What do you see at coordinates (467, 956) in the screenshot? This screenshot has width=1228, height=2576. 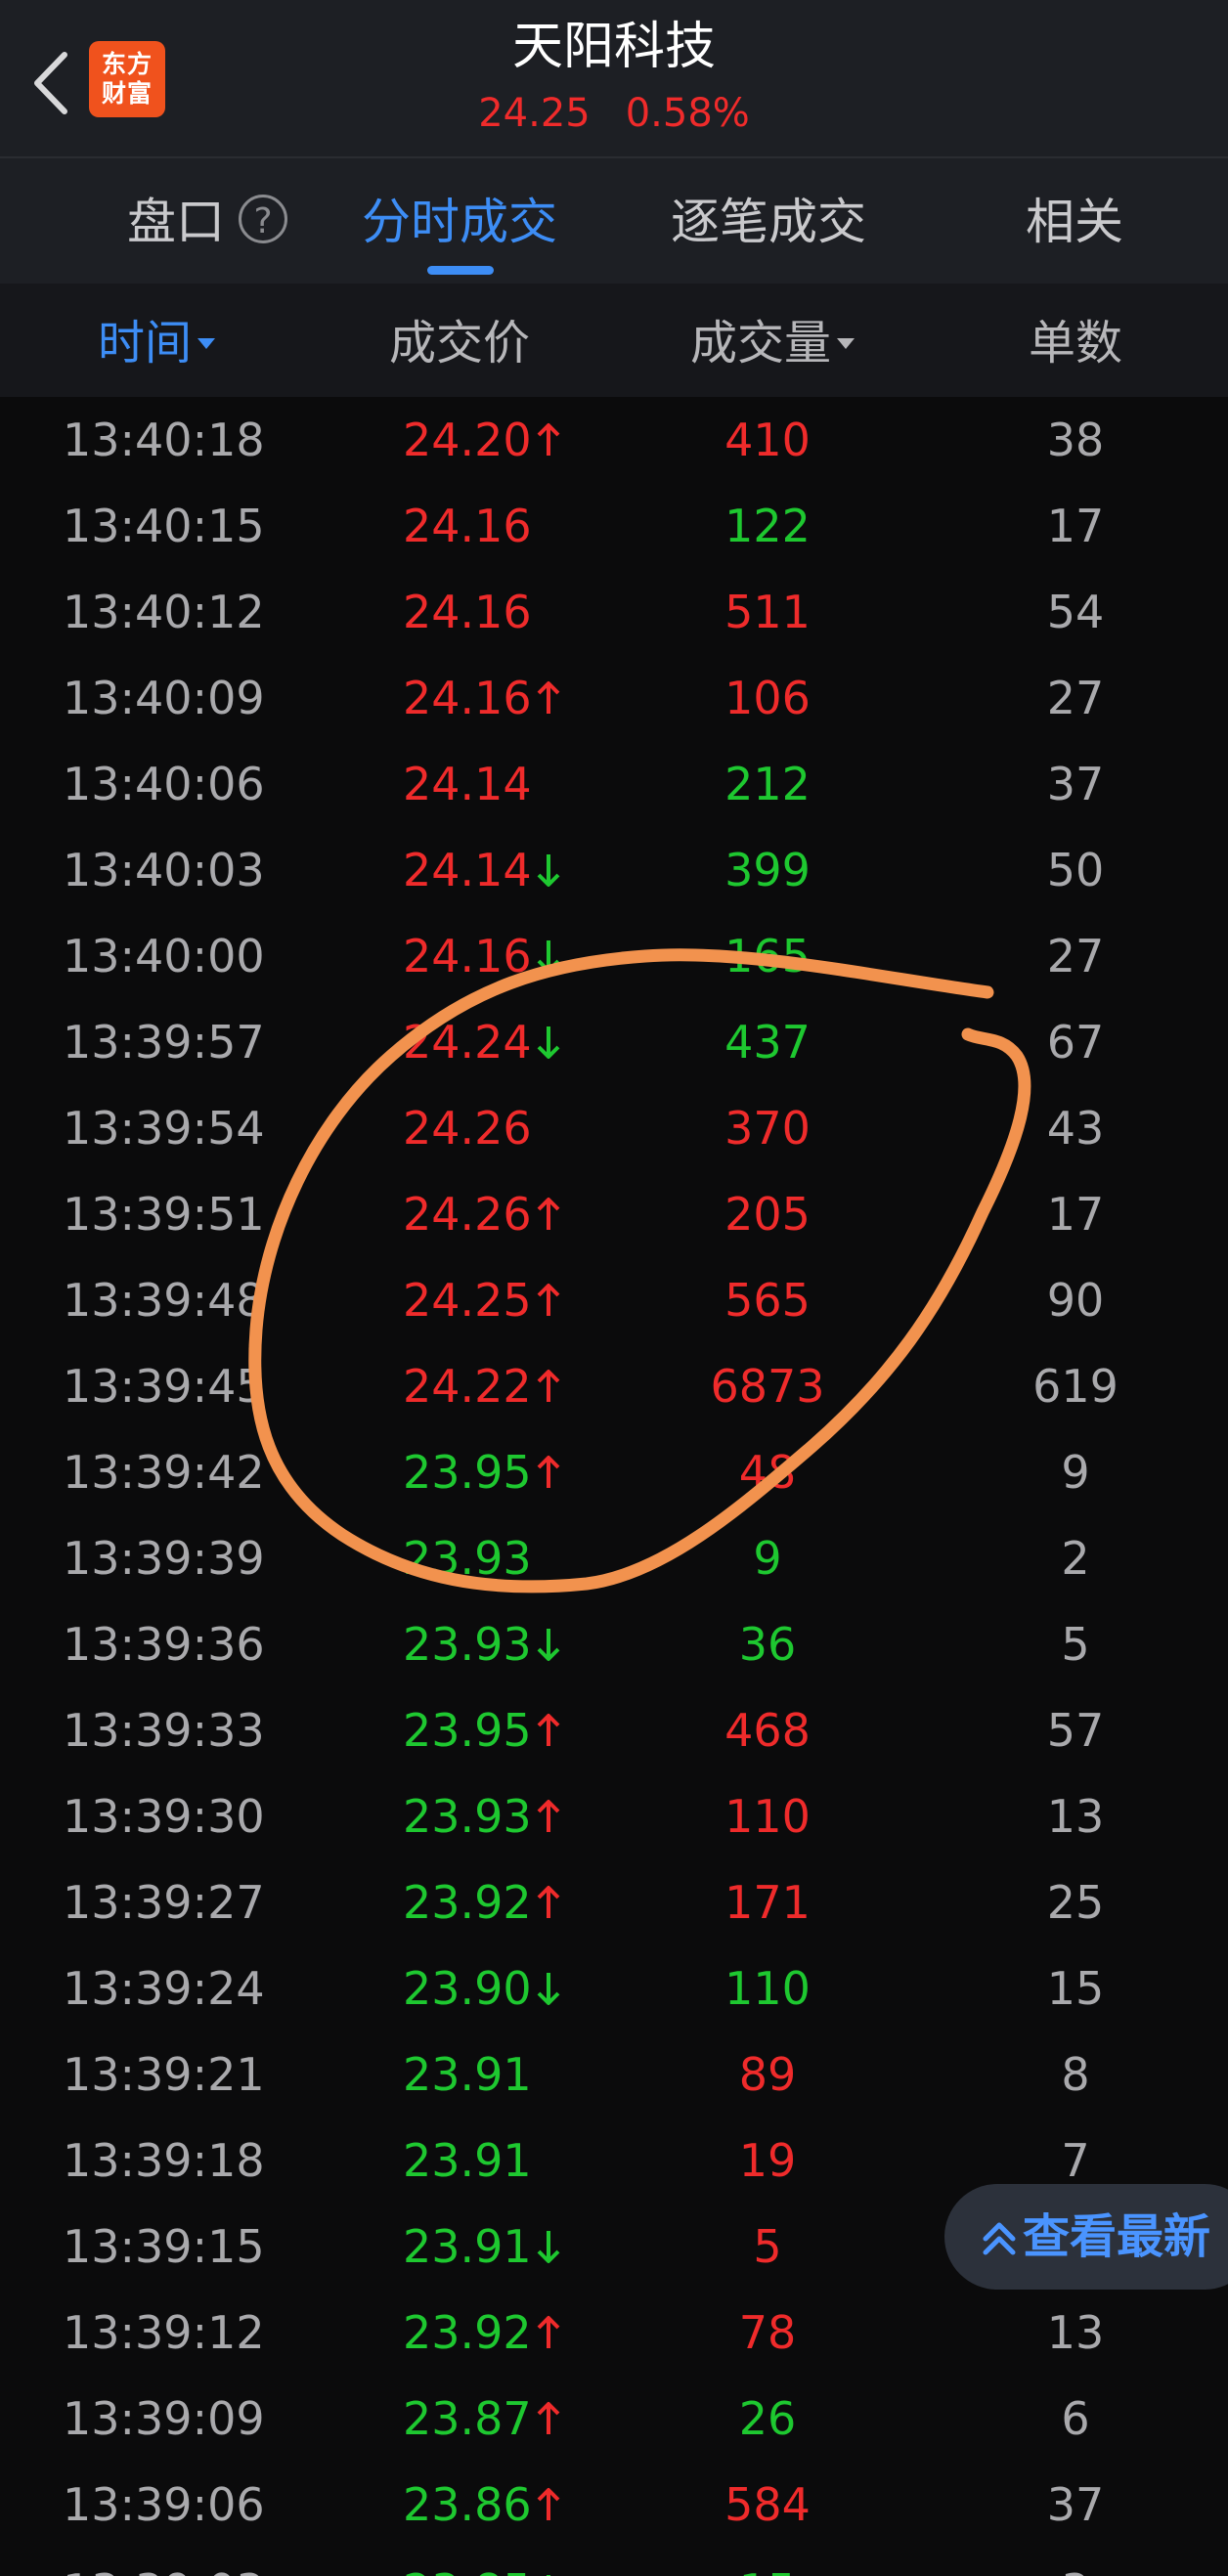 I see `trade-price-value: 24.16` at bounding box center [467, 956].